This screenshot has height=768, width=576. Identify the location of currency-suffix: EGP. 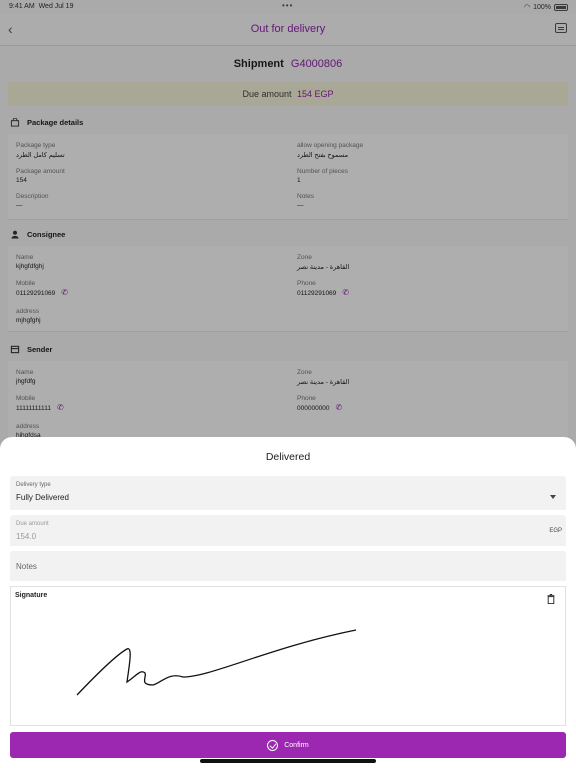
(555, 531).